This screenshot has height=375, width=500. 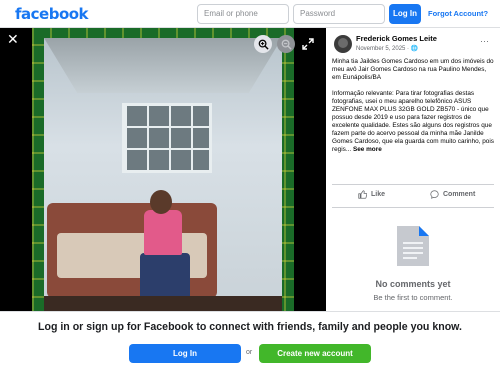 I want to click on forgot-account-link: Forgot Account?, so click(x=458, y=13).